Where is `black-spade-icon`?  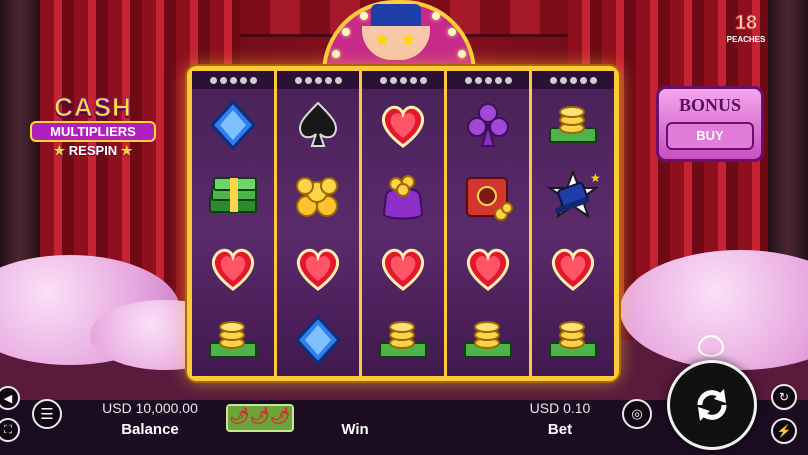
black-spade-icon is located at coordinates (318, 125).